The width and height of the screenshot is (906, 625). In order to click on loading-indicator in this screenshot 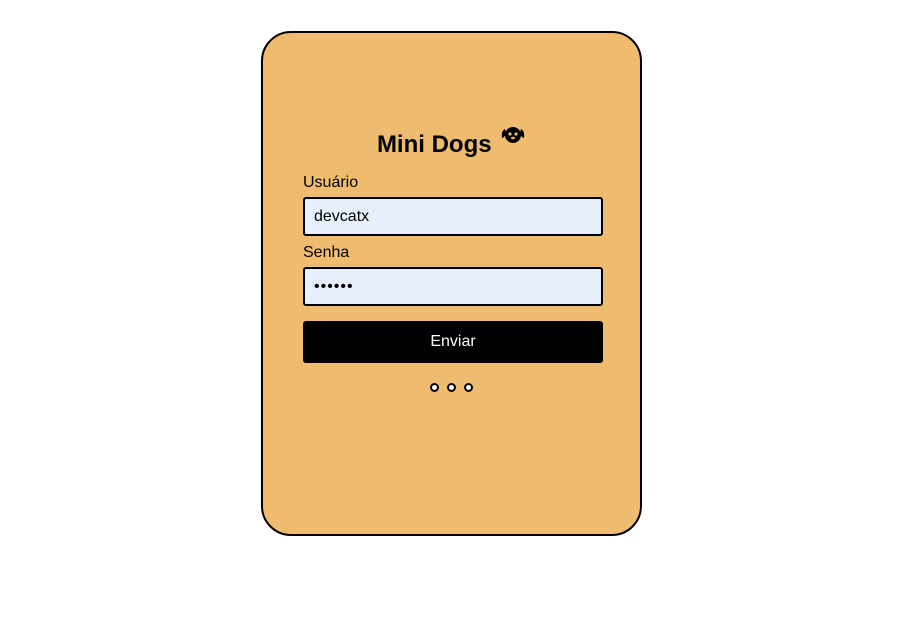, I will do `click(451, 385)`.